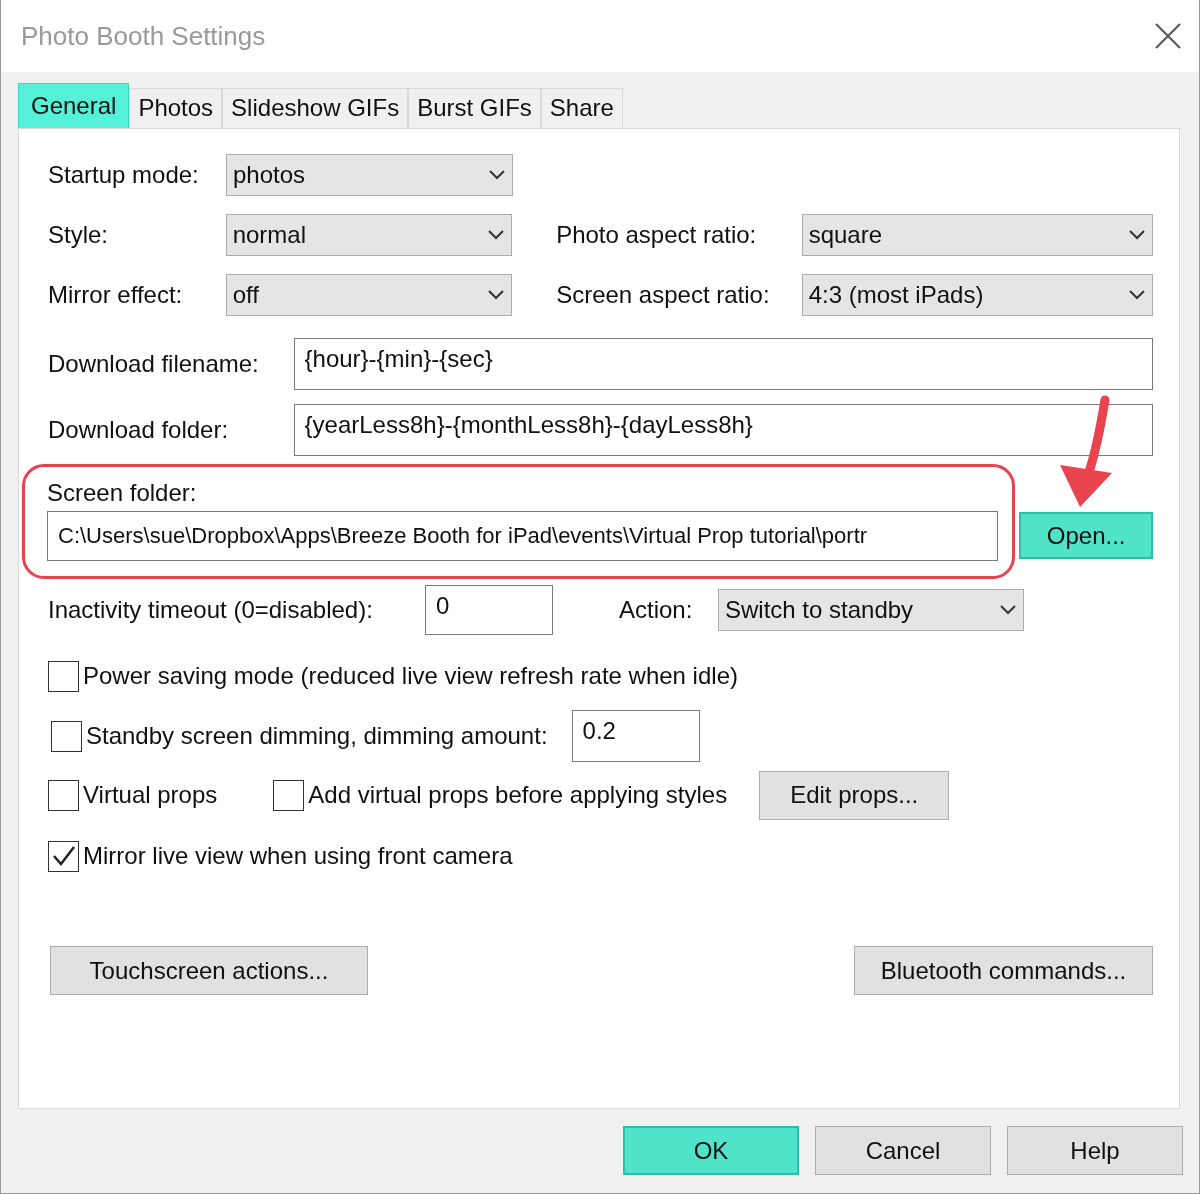  Describe the element at coordinates (369, 295) in the screenshot. I see `dropdown: off` at that location.